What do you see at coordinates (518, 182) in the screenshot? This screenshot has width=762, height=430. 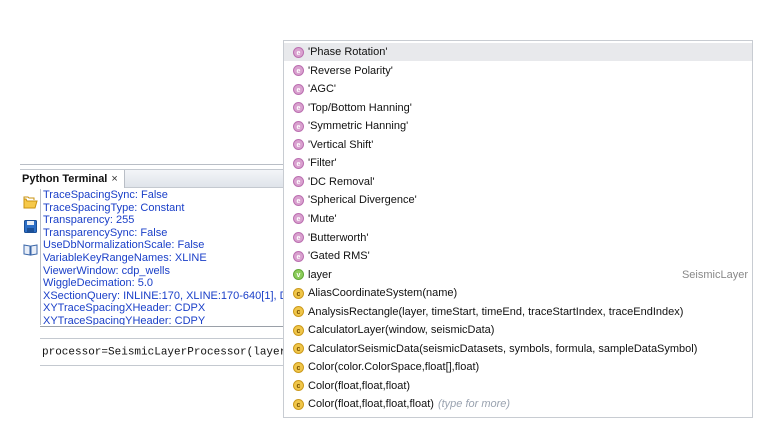 I see `autocomplete-item: e 'DC Removal'` at bounding box center [518, 182].